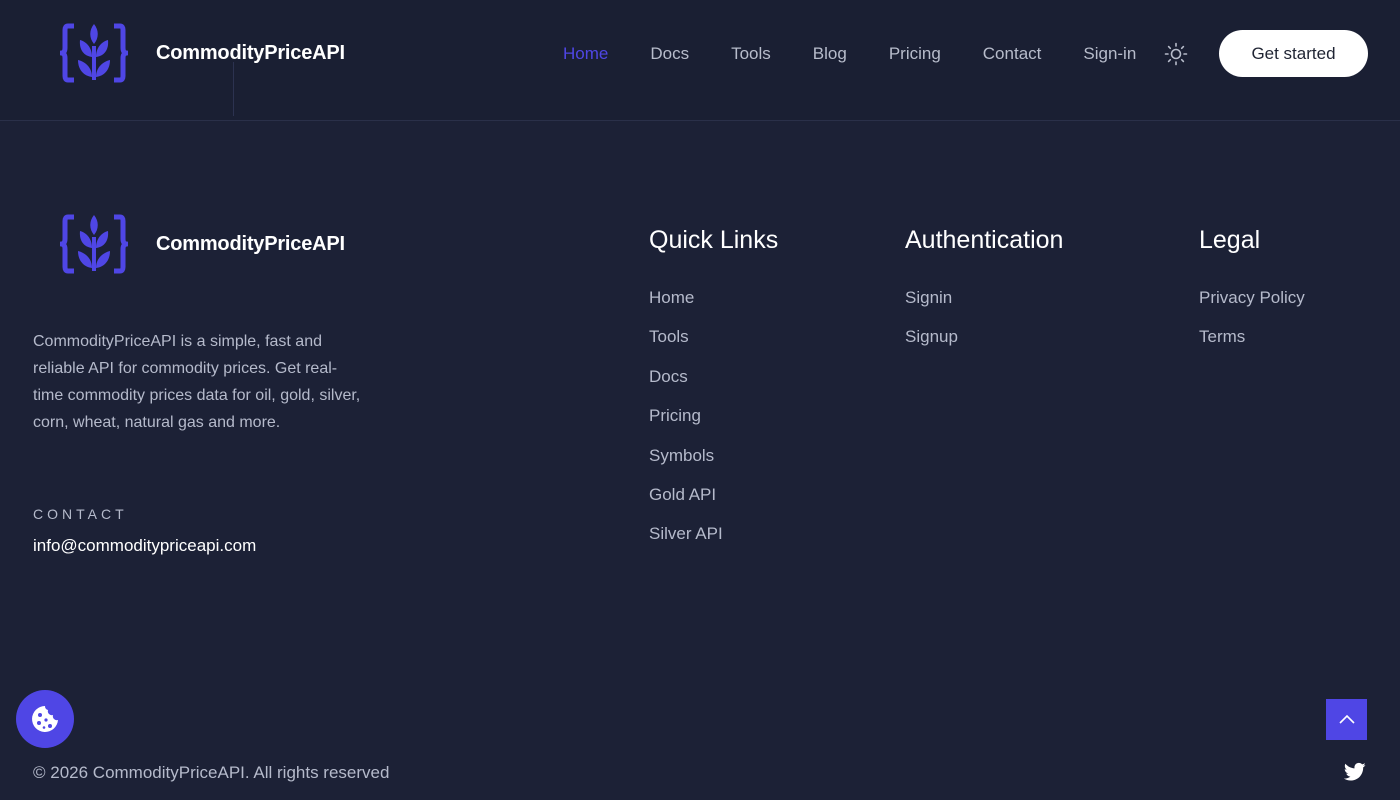 This screenshot has width=1400, height=800. Describe the element at coordinates (144, 546) in the screenshot. I see `contact-email-link: info@commoditypriceapi.com` at that location.